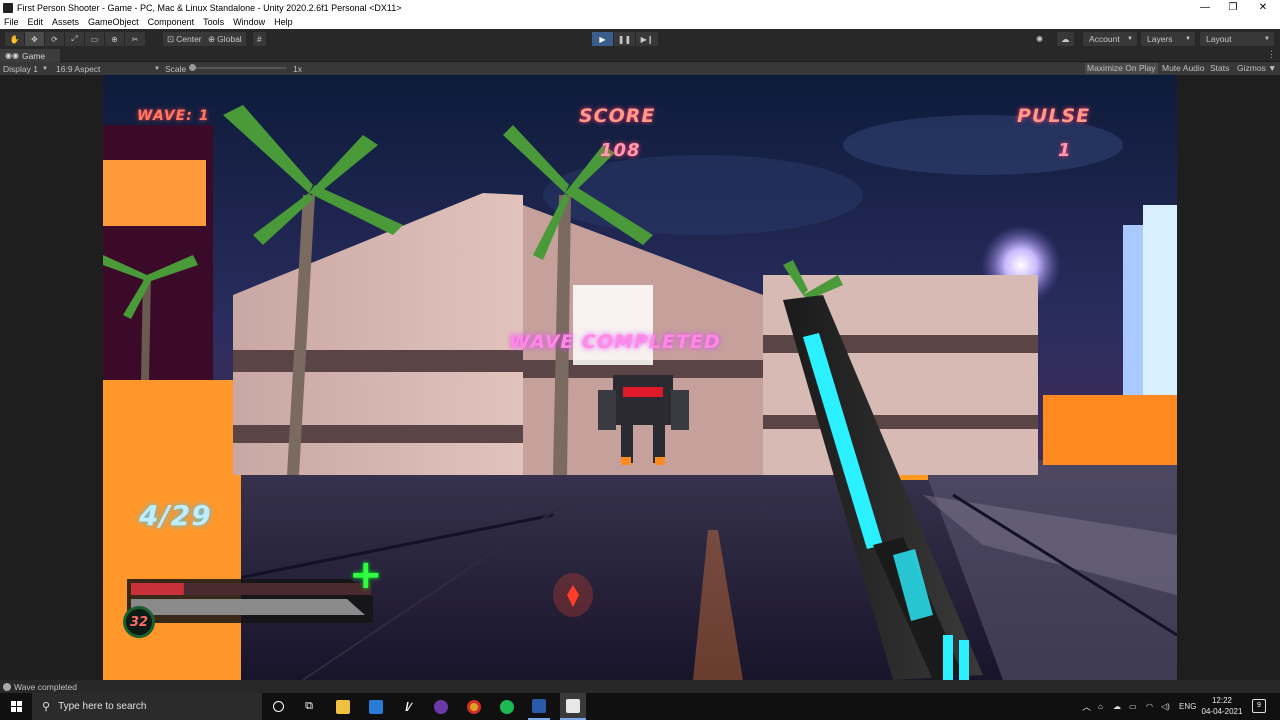  What do you see at coordinates (1222, 711) in the screenshot?
I see `clock-date: 04-04-2021` at bounding box center [1222, 711].